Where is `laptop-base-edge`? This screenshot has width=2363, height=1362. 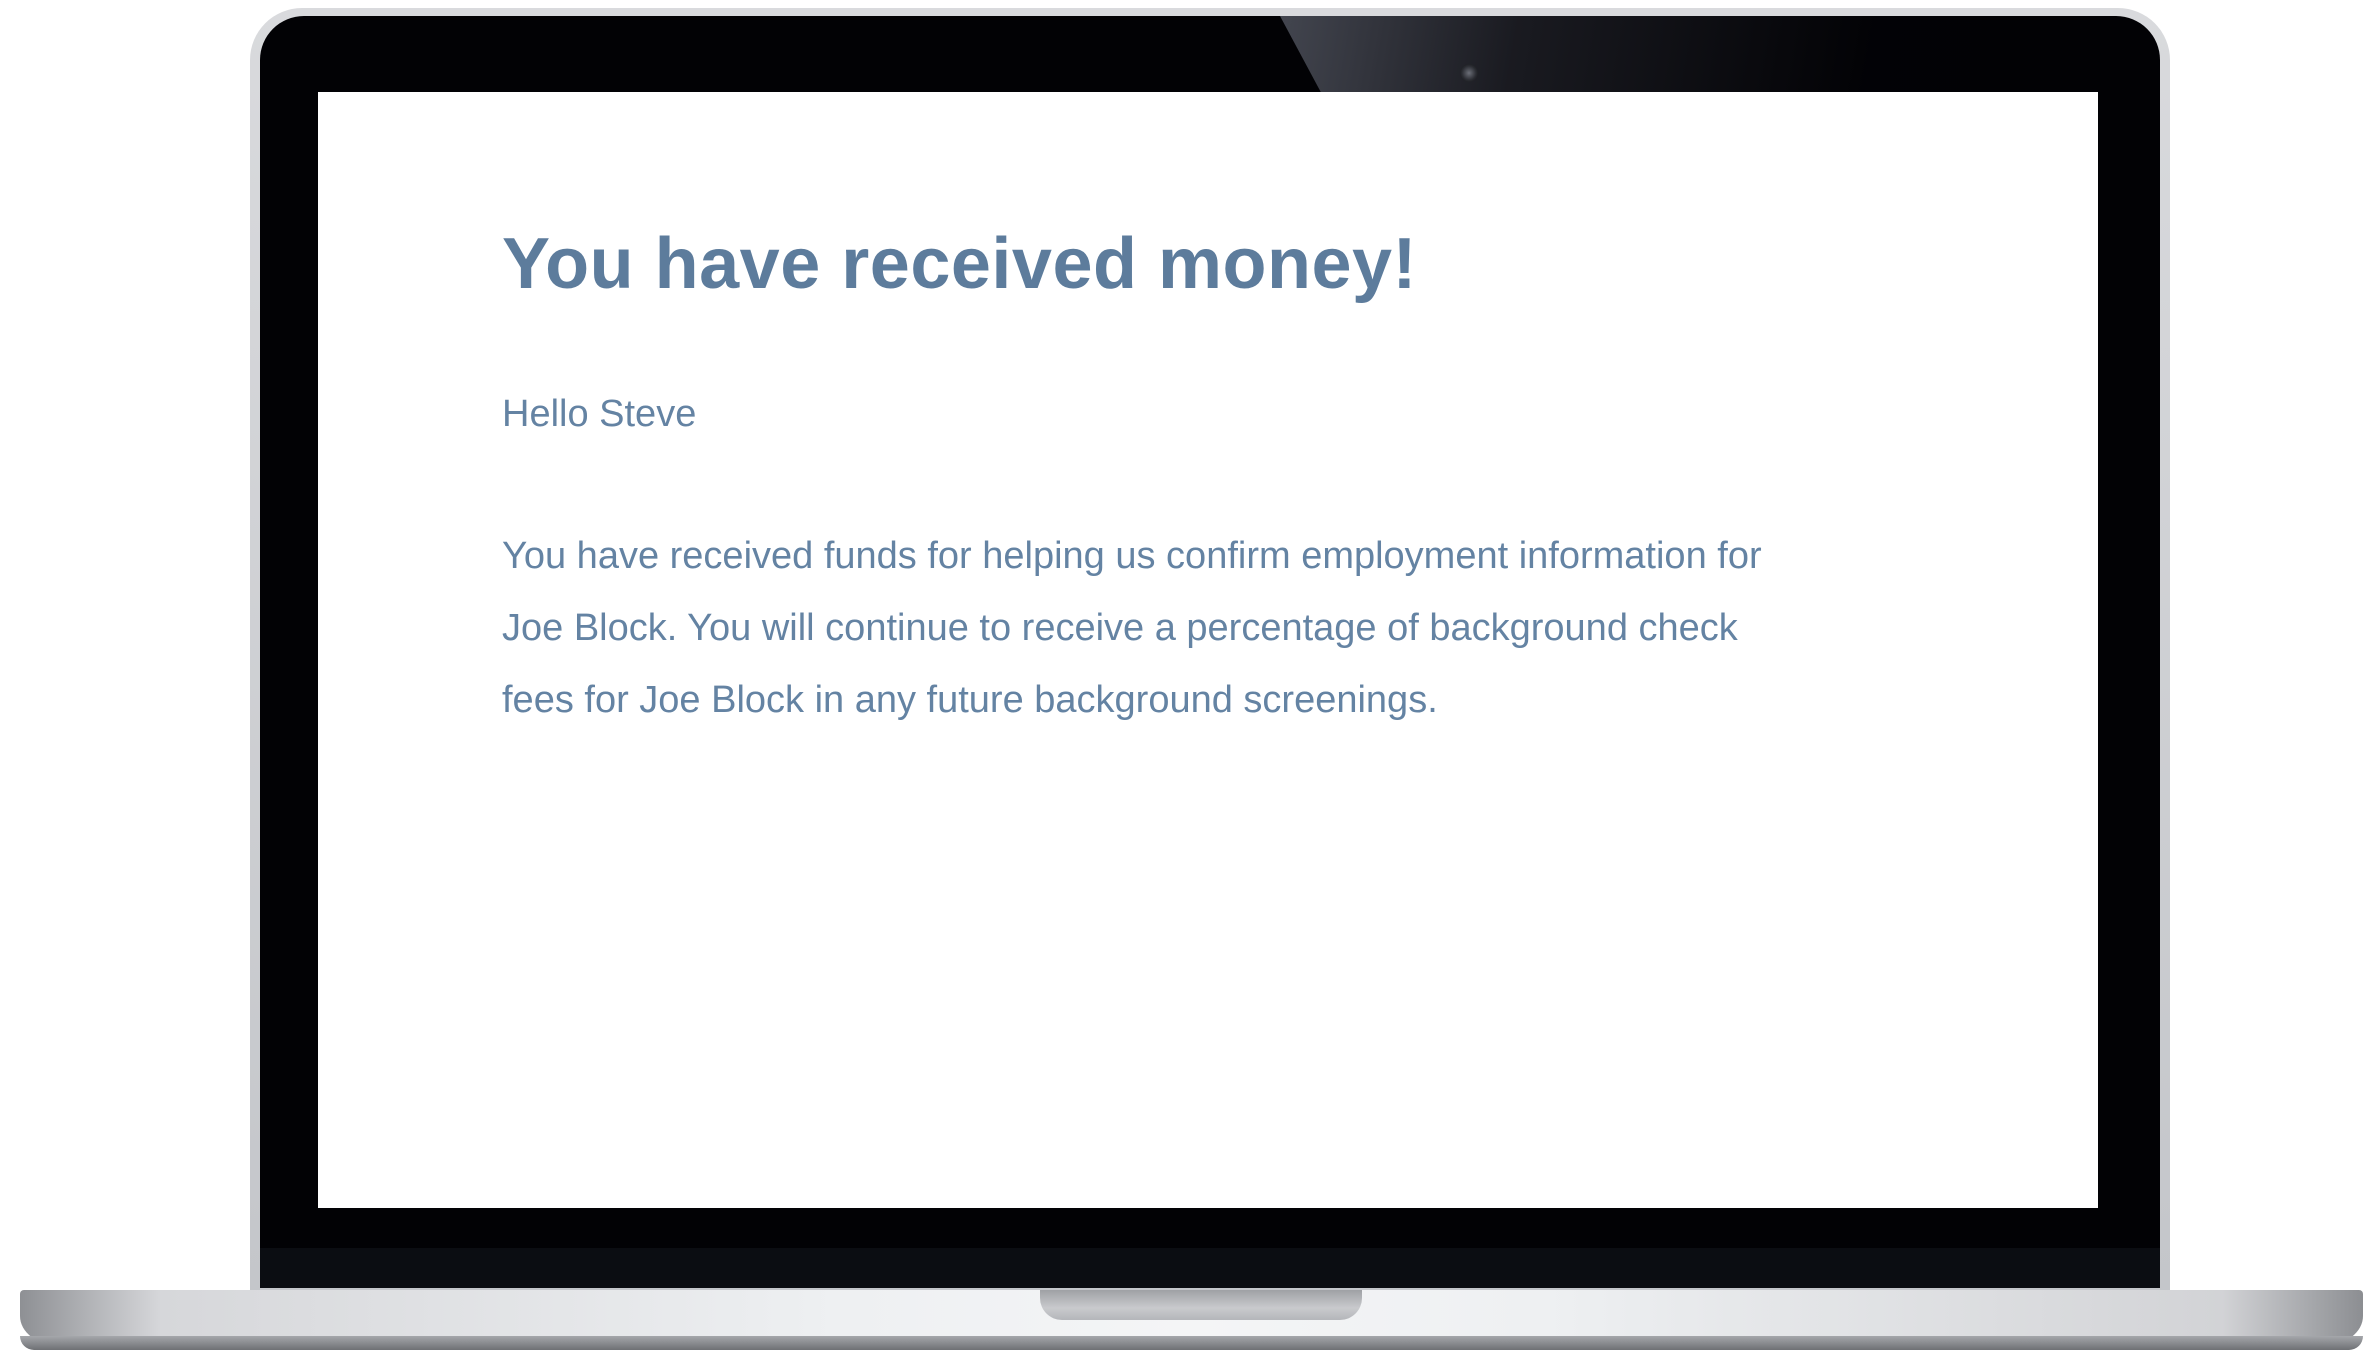
laptop-base-edge is located at coordinates (1191, 1343).